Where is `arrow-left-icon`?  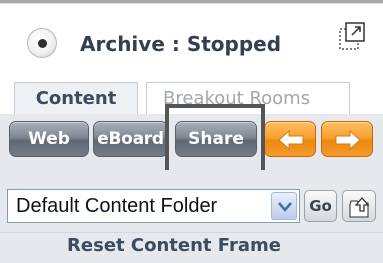 arrow-left-icon is located at coordinates (291, 140).